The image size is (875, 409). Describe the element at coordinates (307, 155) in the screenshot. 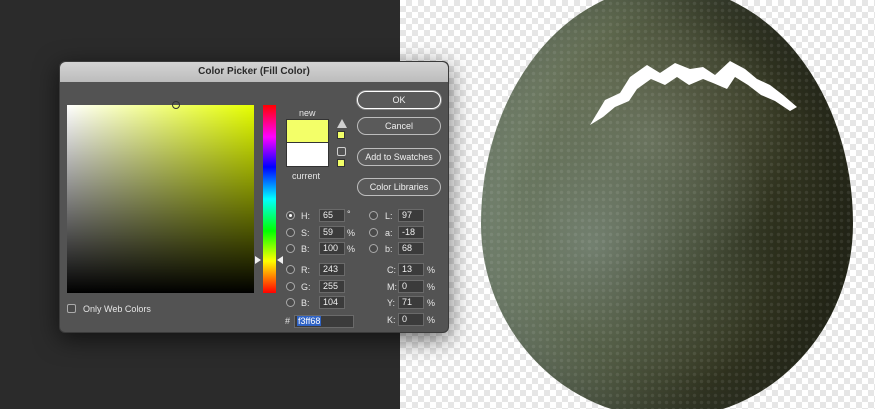

I see `current-color-swatch` at that location.